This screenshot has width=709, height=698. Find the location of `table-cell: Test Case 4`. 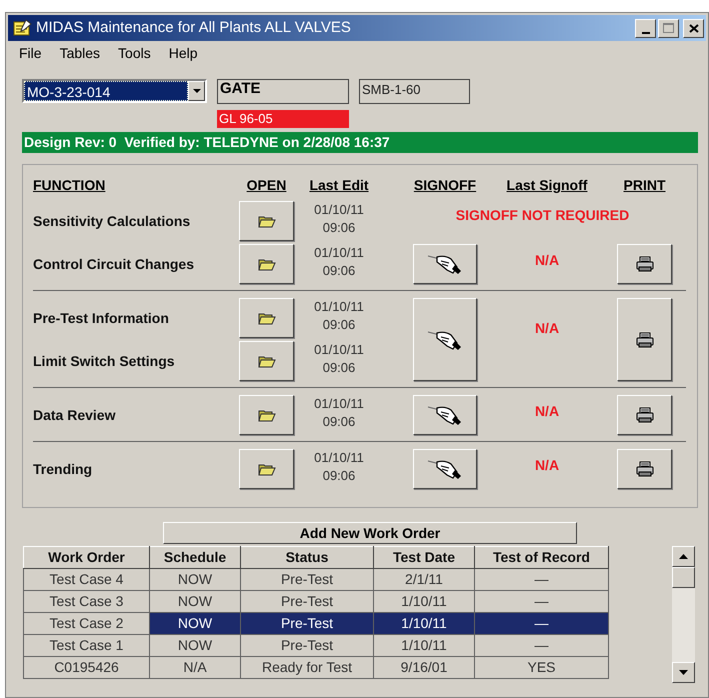

table-cell: Test Case 4 is located at coordinates (87, 579).